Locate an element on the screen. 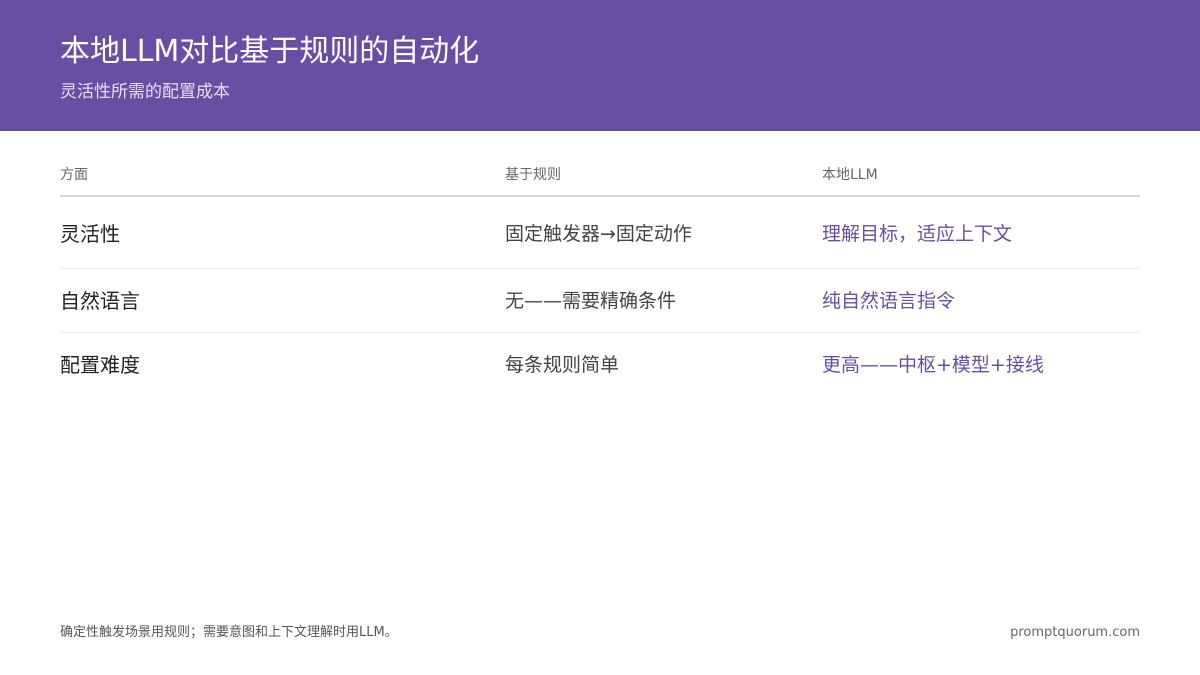 The width and height of the screenshot is (1200, 675). table-row: 自然语言 无——需要精确条件 纯自然语言指令 is located at coordinates (600, 301).